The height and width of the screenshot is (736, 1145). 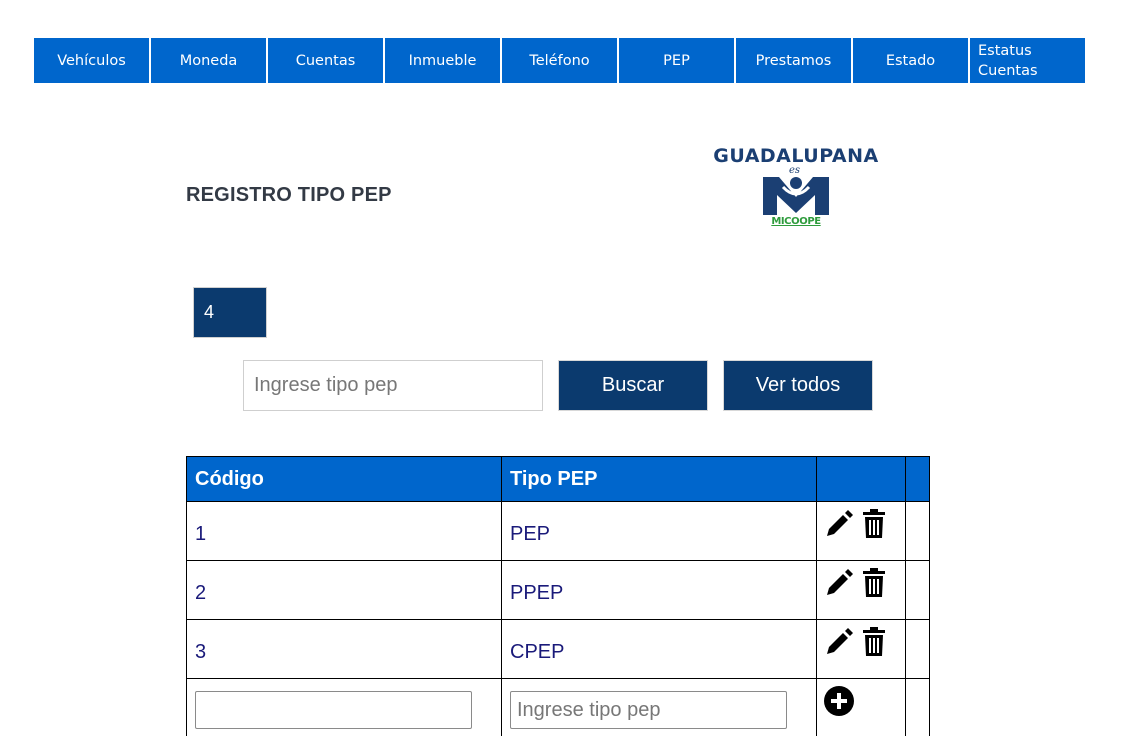 I want to click on logo-mark-icon: es, so click(x=796, y=190).